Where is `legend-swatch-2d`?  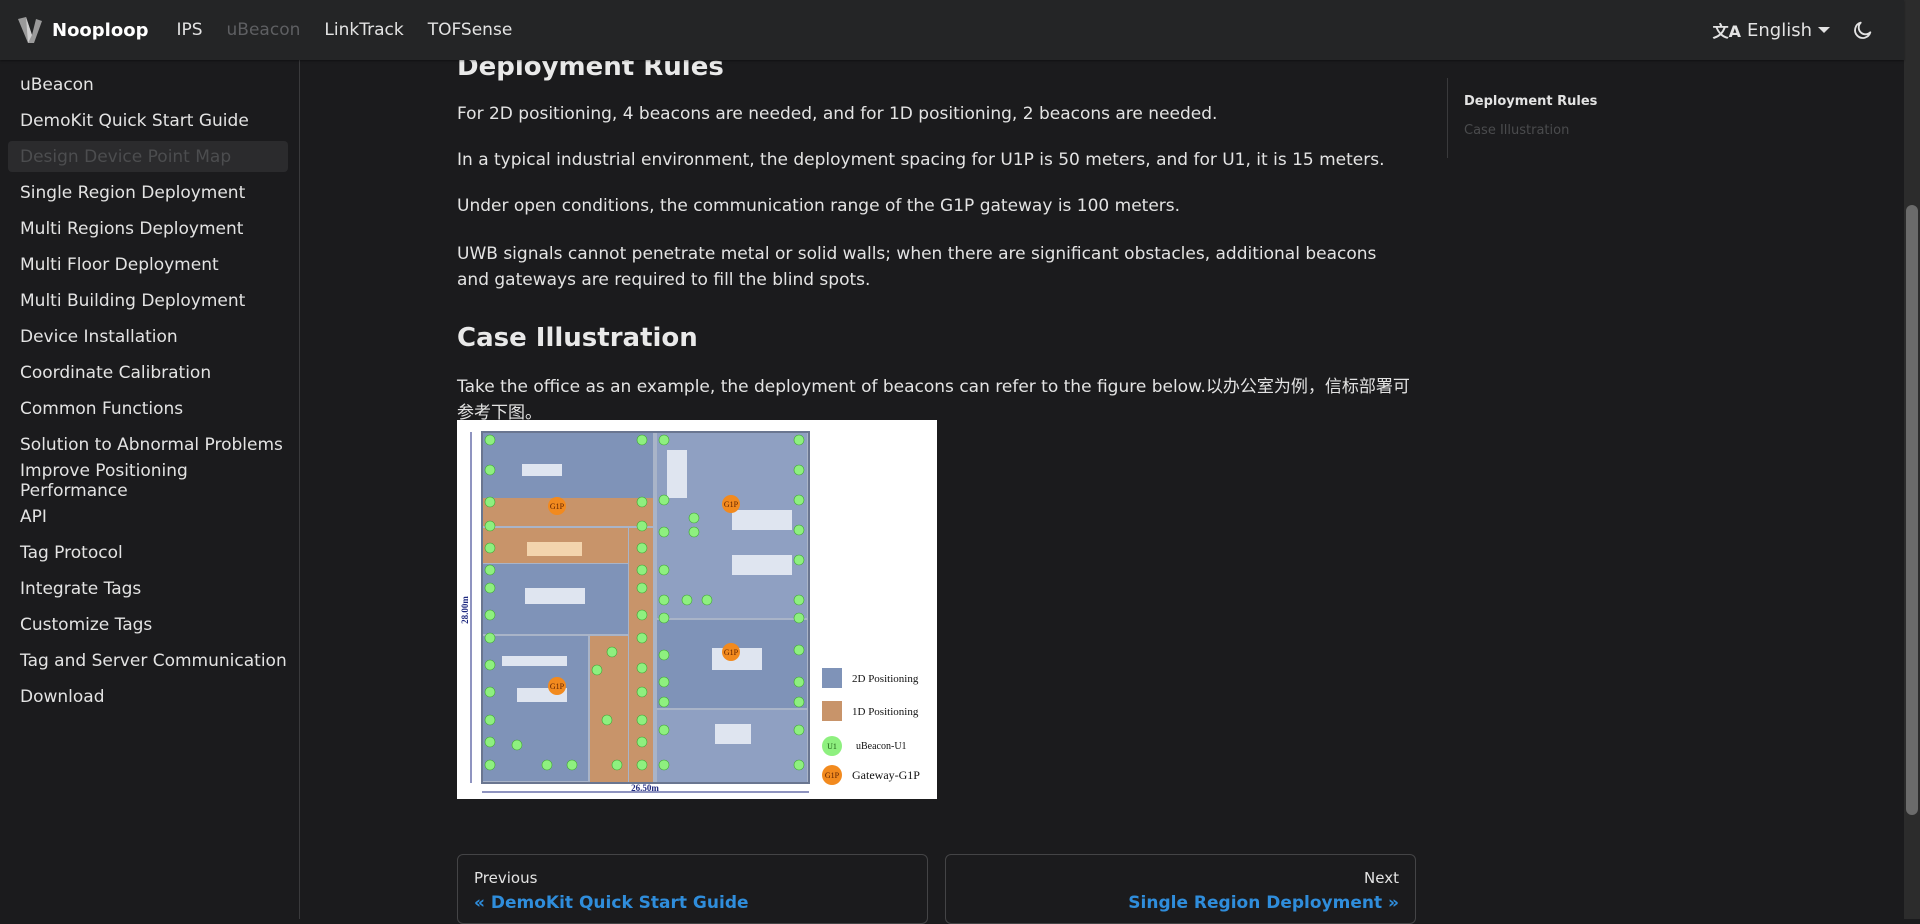
legend-swatch-2d is located at coordinates (832, 678).